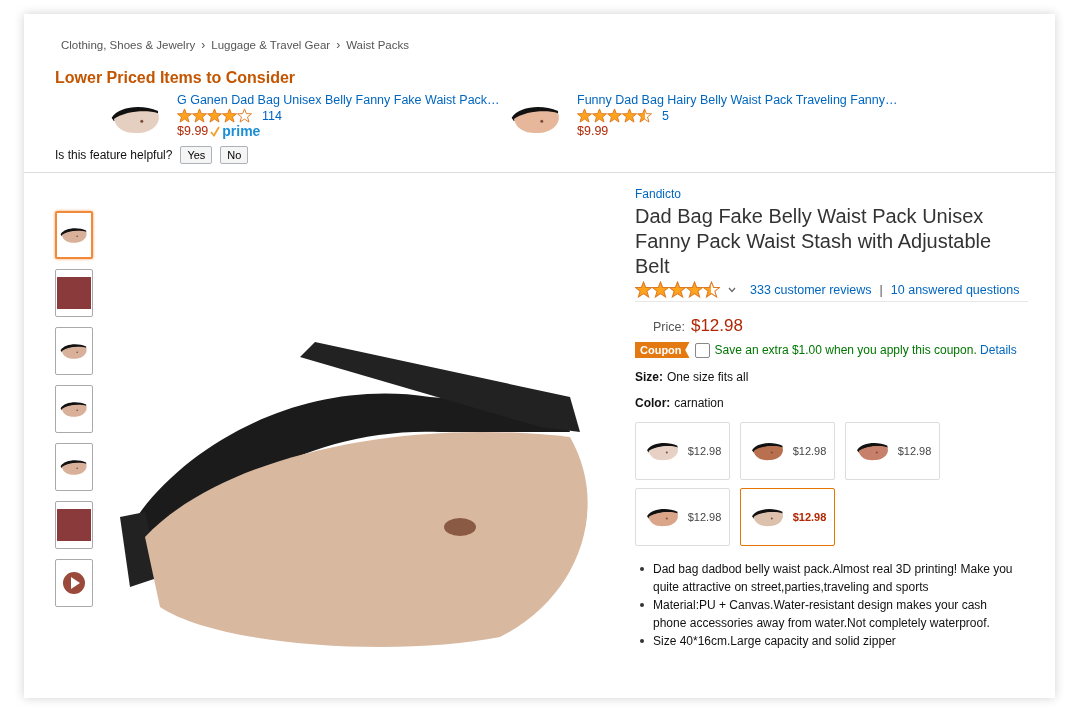 The width and height of the screenshot is (1080, 716). Describe the element at coordinates (699, 403) in the screenshot. I see `color-value: carnation` at that location.